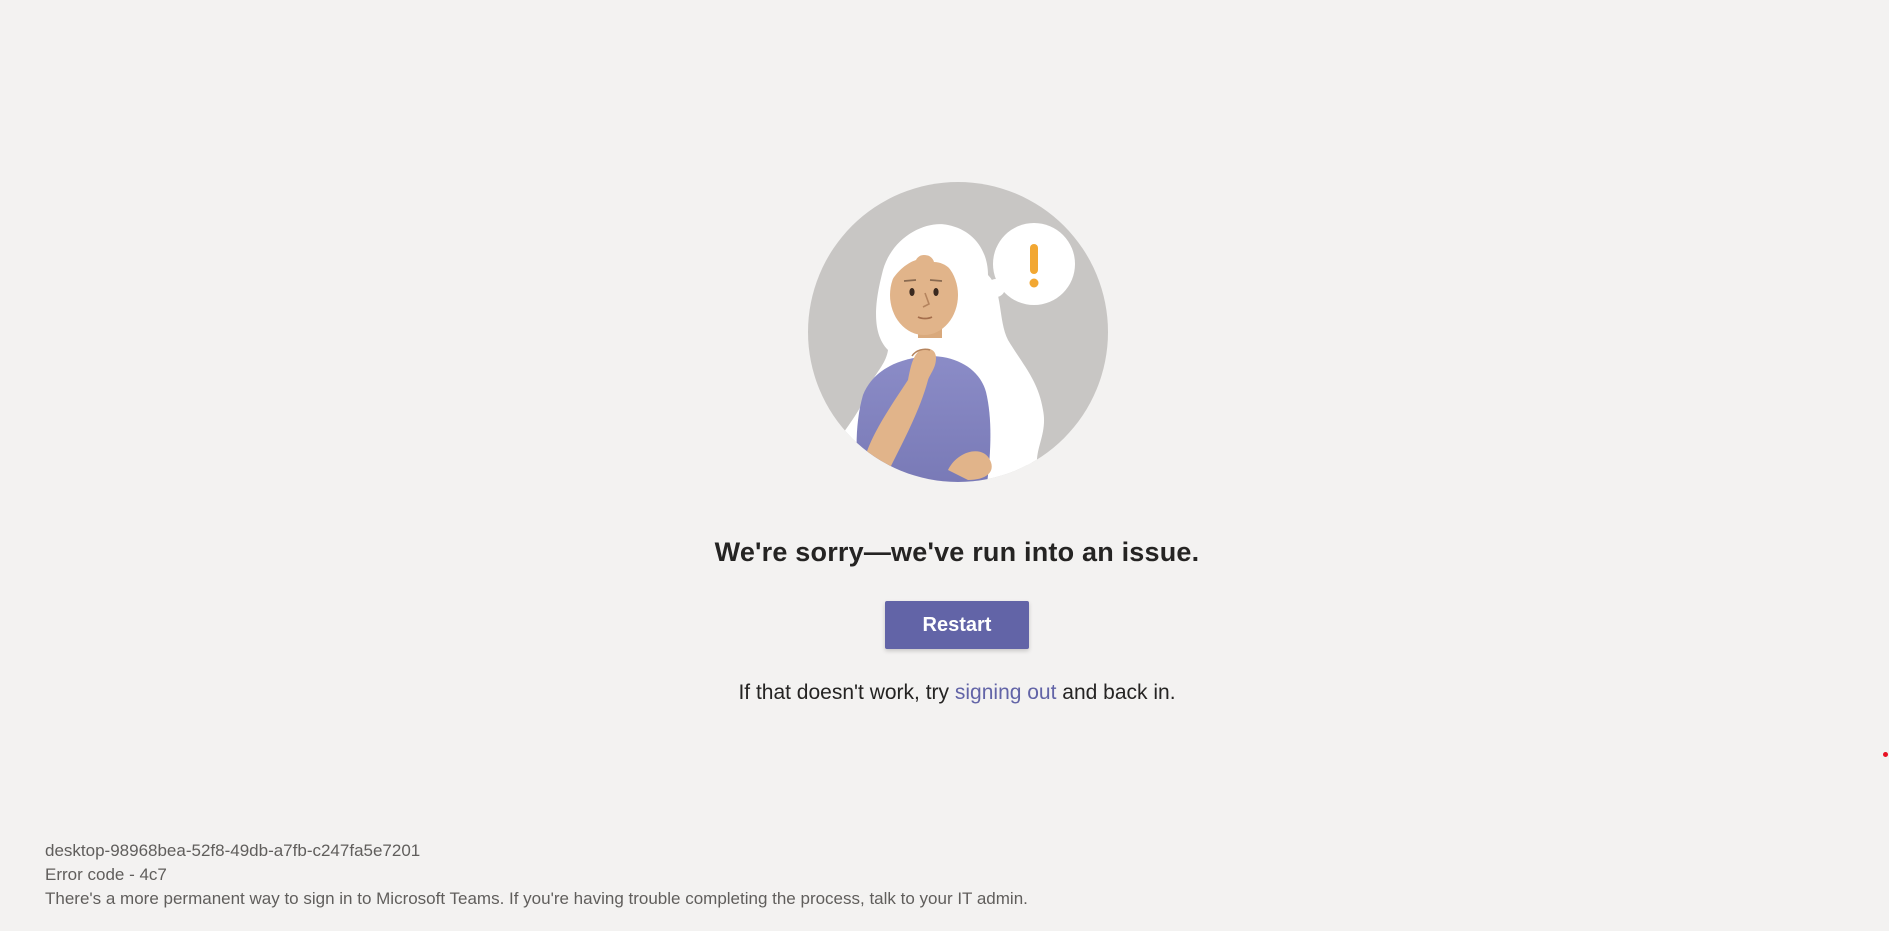  I want to click on hint-text-after: and back in., so click(1116, 692).